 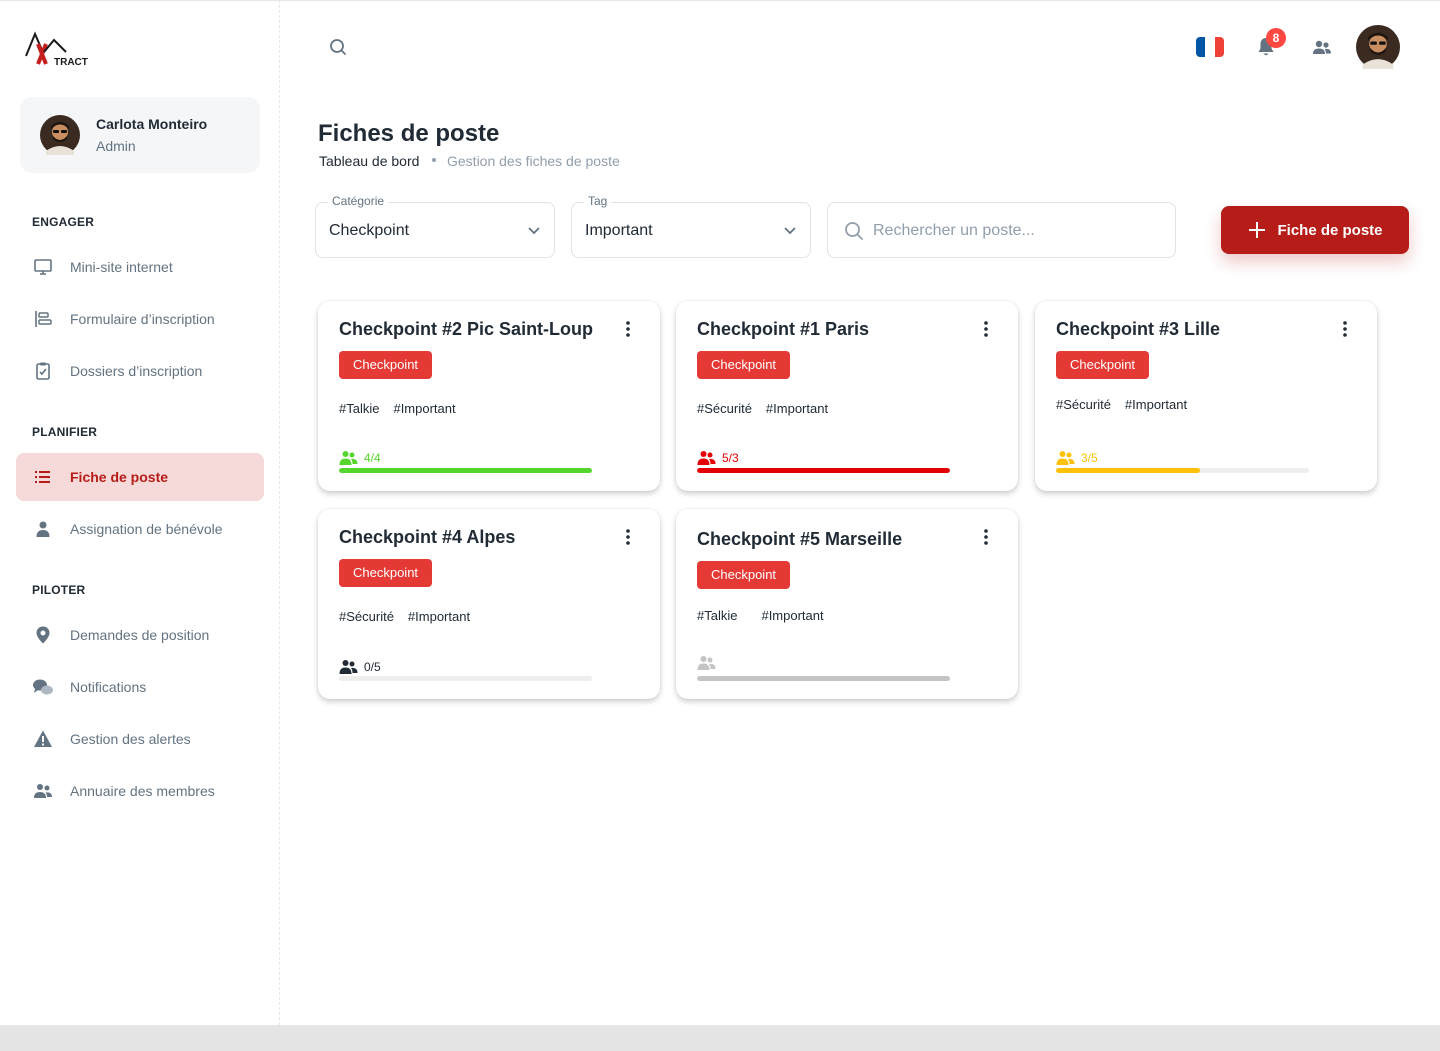 I want to click on tag-select: Tag Important, so click(x=691, y=226).